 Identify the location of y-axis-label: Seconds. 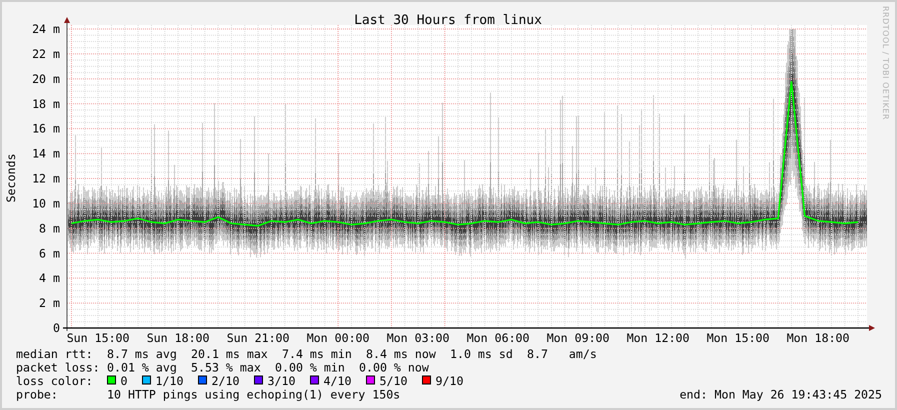
(11, 178).